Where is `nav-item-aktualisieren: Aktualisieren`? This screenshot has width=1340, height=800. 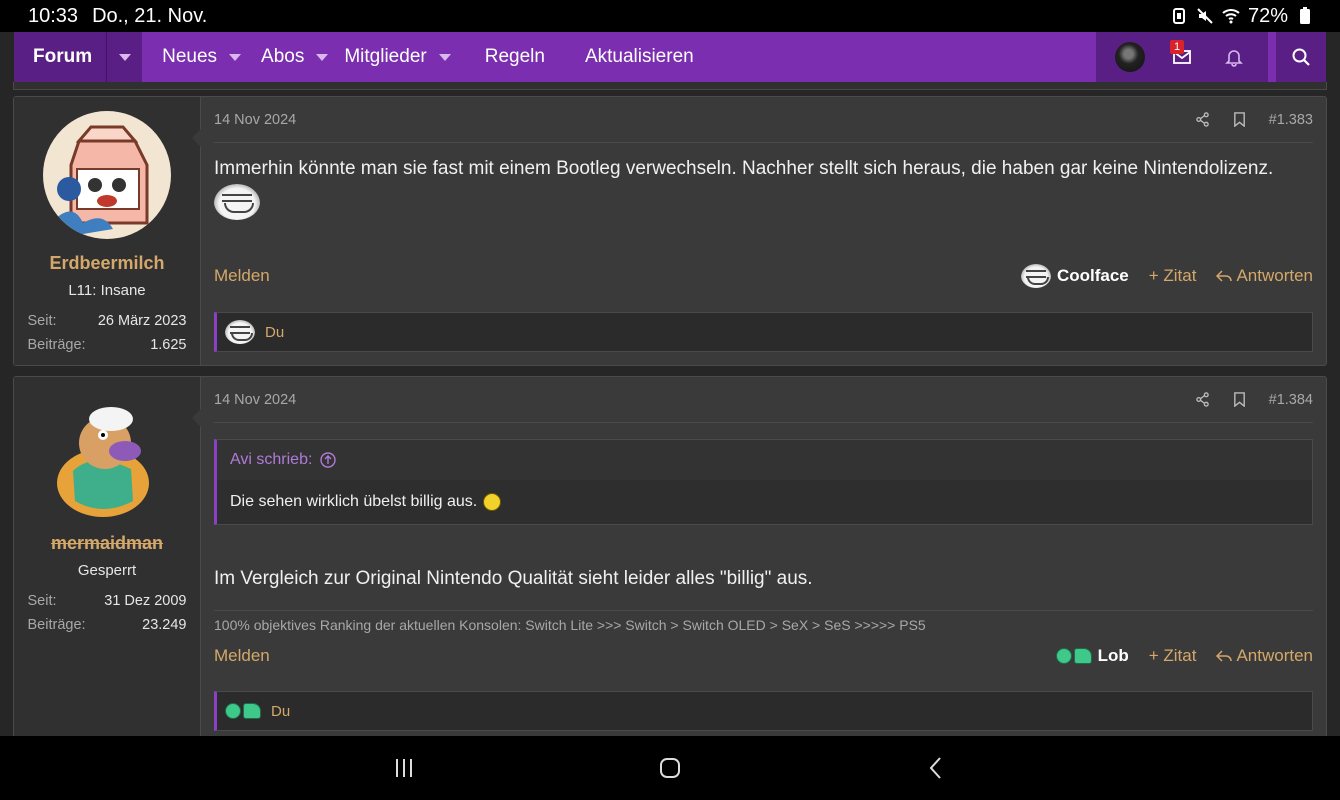
nav-item-aktualisieren: Aktualisieren is located at coordinates (639, 57).